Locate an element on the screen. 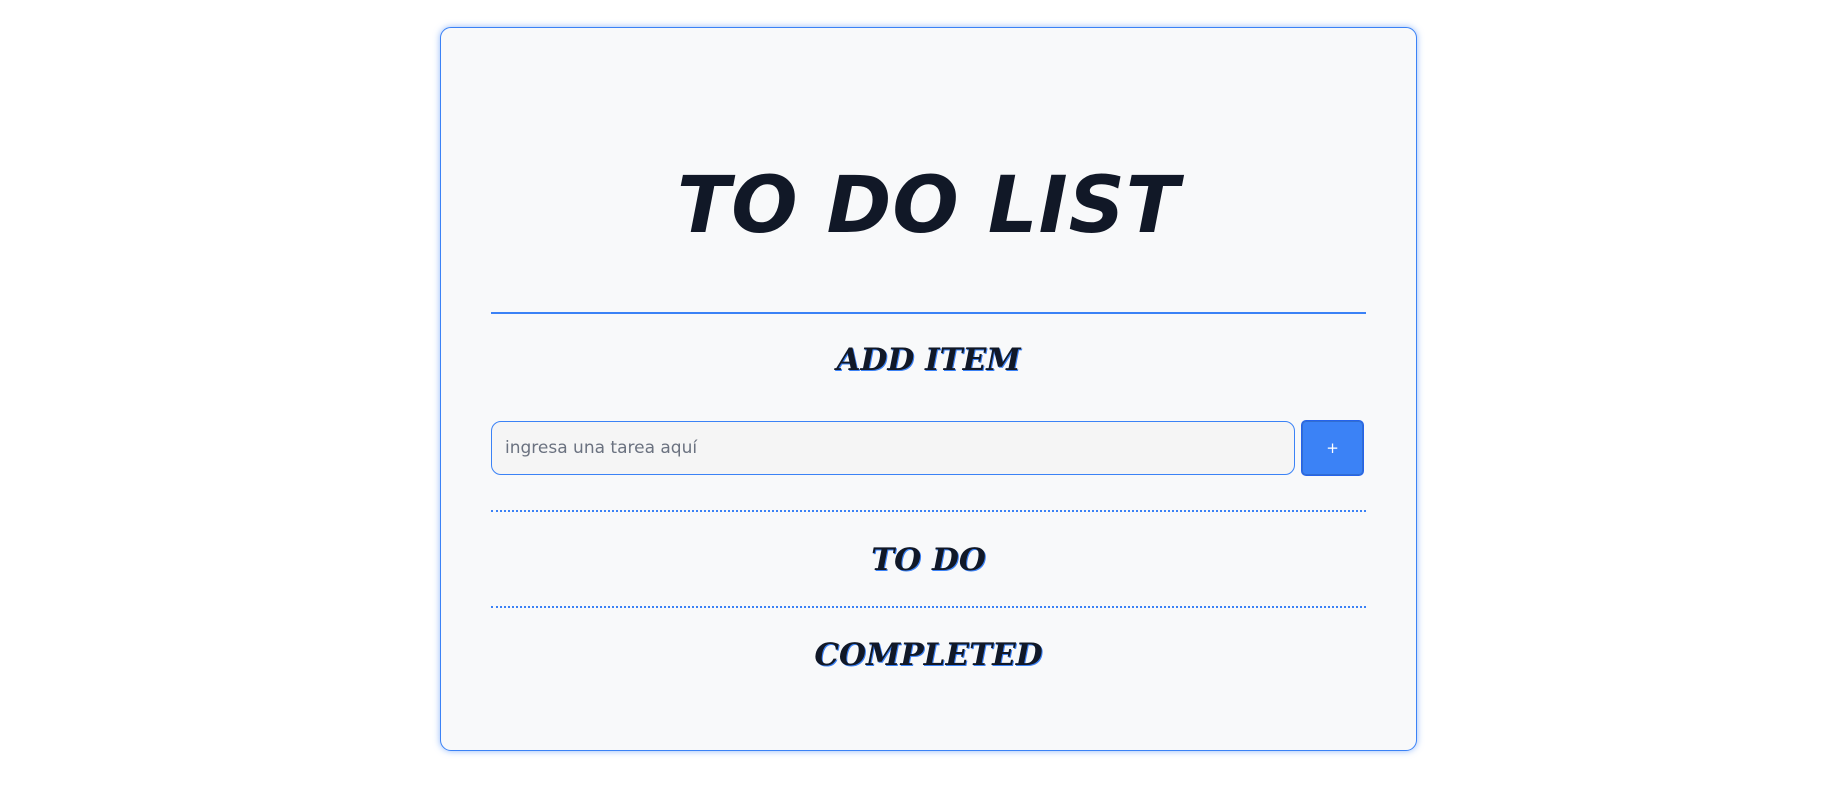 This screenshot has width=1834, height=786. completed-divider is located at coordinates (928, 607).